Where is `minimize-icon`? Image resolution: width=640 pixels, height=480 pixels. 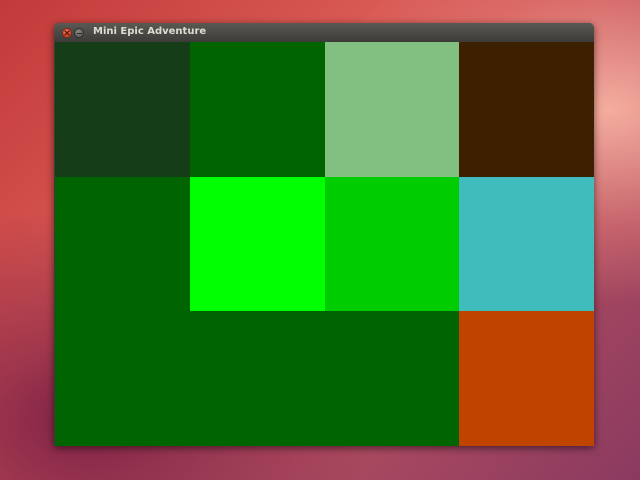 minimize-icon is located at coordinates (79, 33).